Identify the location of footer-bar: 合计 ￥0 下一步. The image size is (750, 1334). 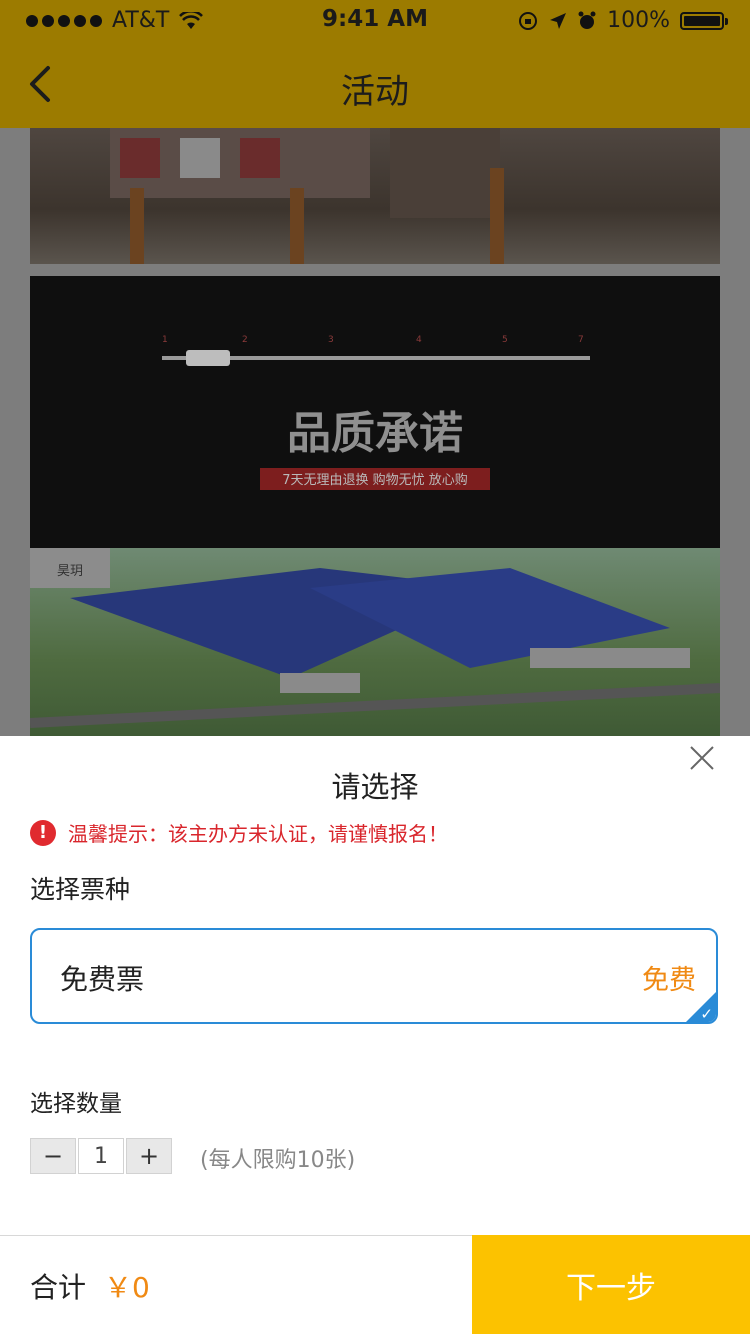
(375, 1284).